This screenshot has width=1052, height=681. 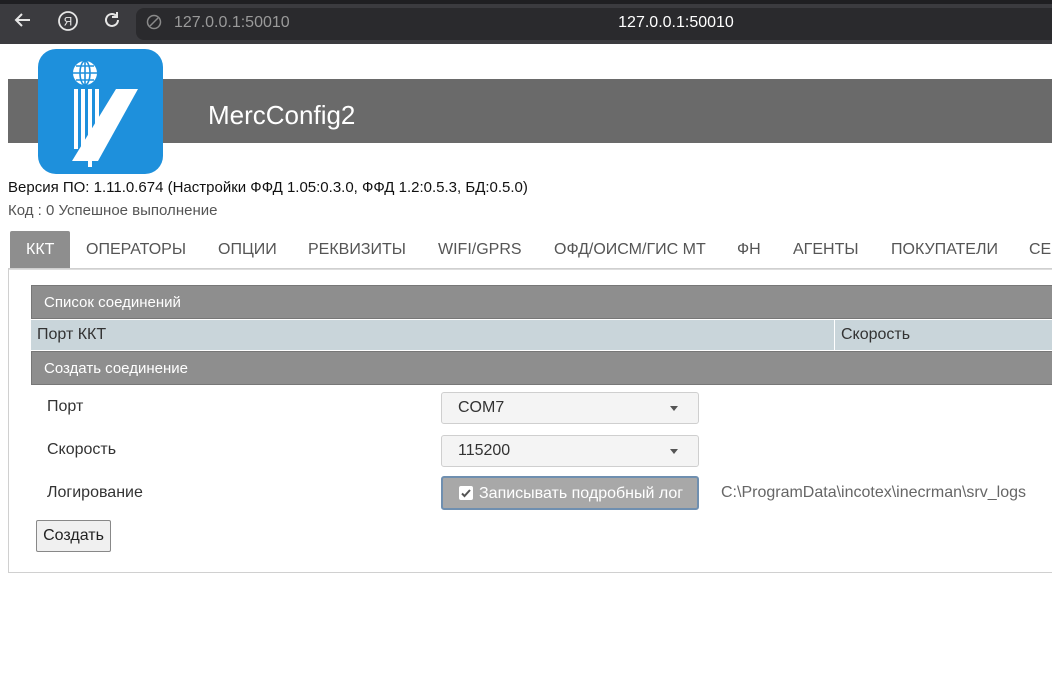 What do you see at coordinates (282, 115) in the screenshot?
I see `app-title: MercConfig2` at bounding box center [282, 115].